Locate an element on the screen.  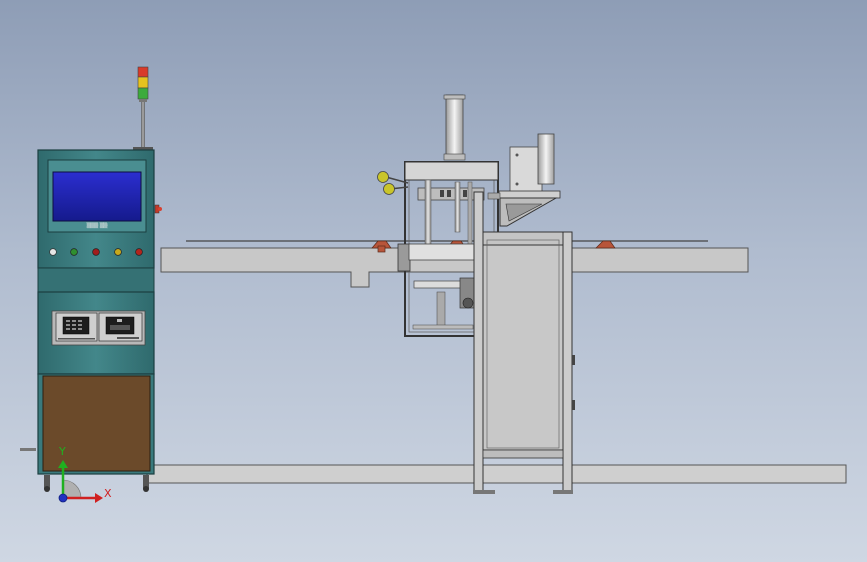
axis-origin is located at coordinates (63, 498).